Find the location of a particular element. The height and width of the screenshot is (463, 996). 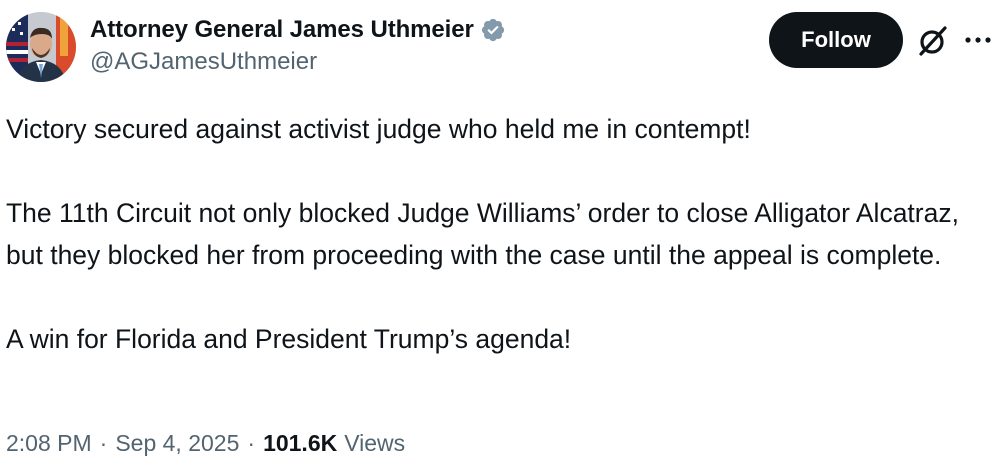

tweet-date: Sep 4, 2025 is located at coordinates (177, 443).